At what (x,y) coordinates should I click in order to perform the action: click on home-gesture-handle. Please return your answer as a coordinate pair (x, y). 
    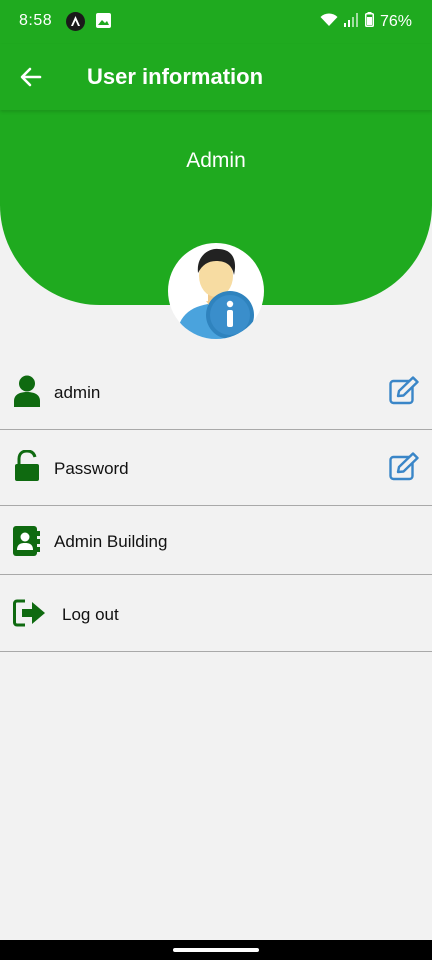
    Looking at the image, I should click on (216, 950).